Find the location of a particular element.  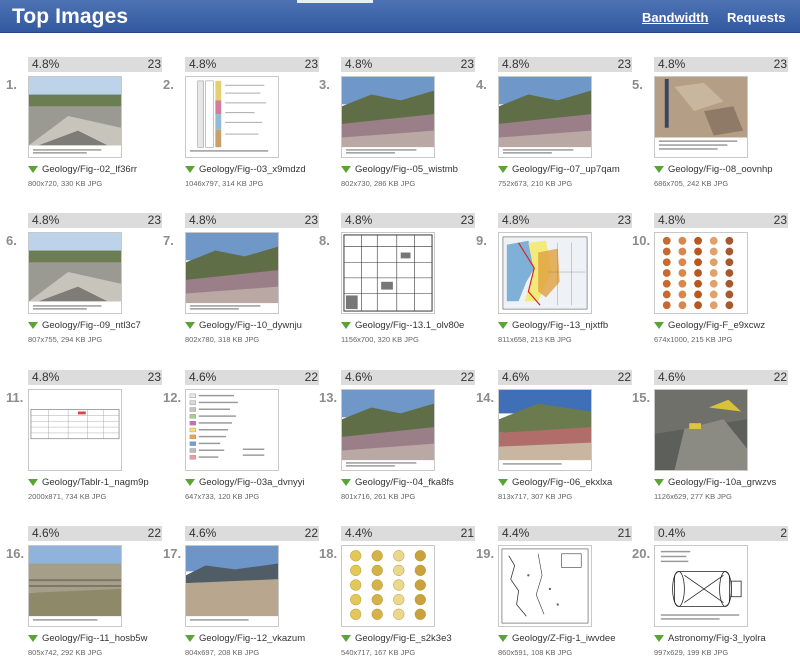

image-link: Geology/Fig--09_ntl3c7 is located at coordinates (84, 325).